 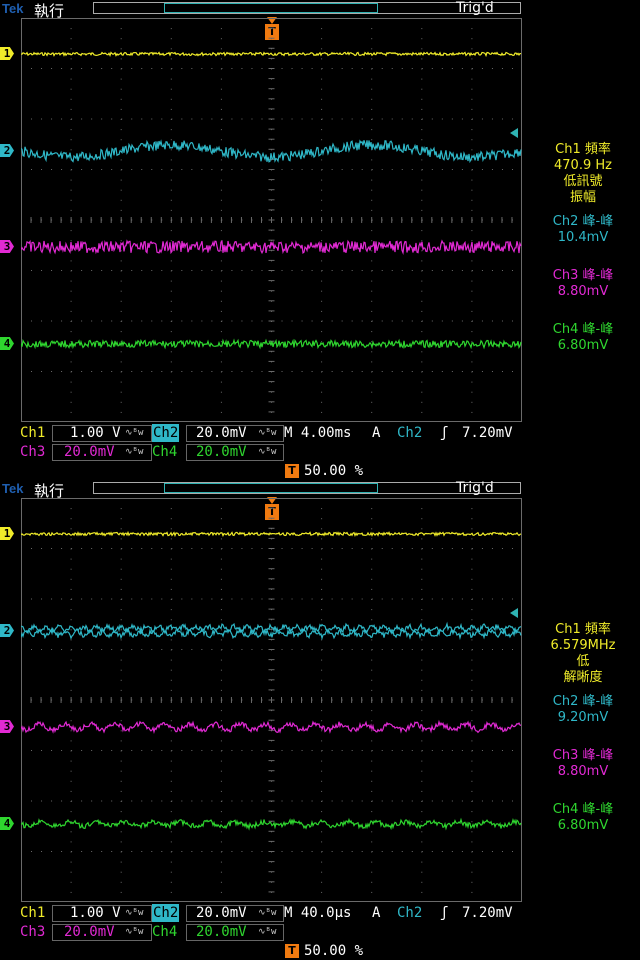 What do you see at coordinates (317, 913) in the screenshot?
I see `timebase: M 40.0µs` at bounding box center [317, 913].